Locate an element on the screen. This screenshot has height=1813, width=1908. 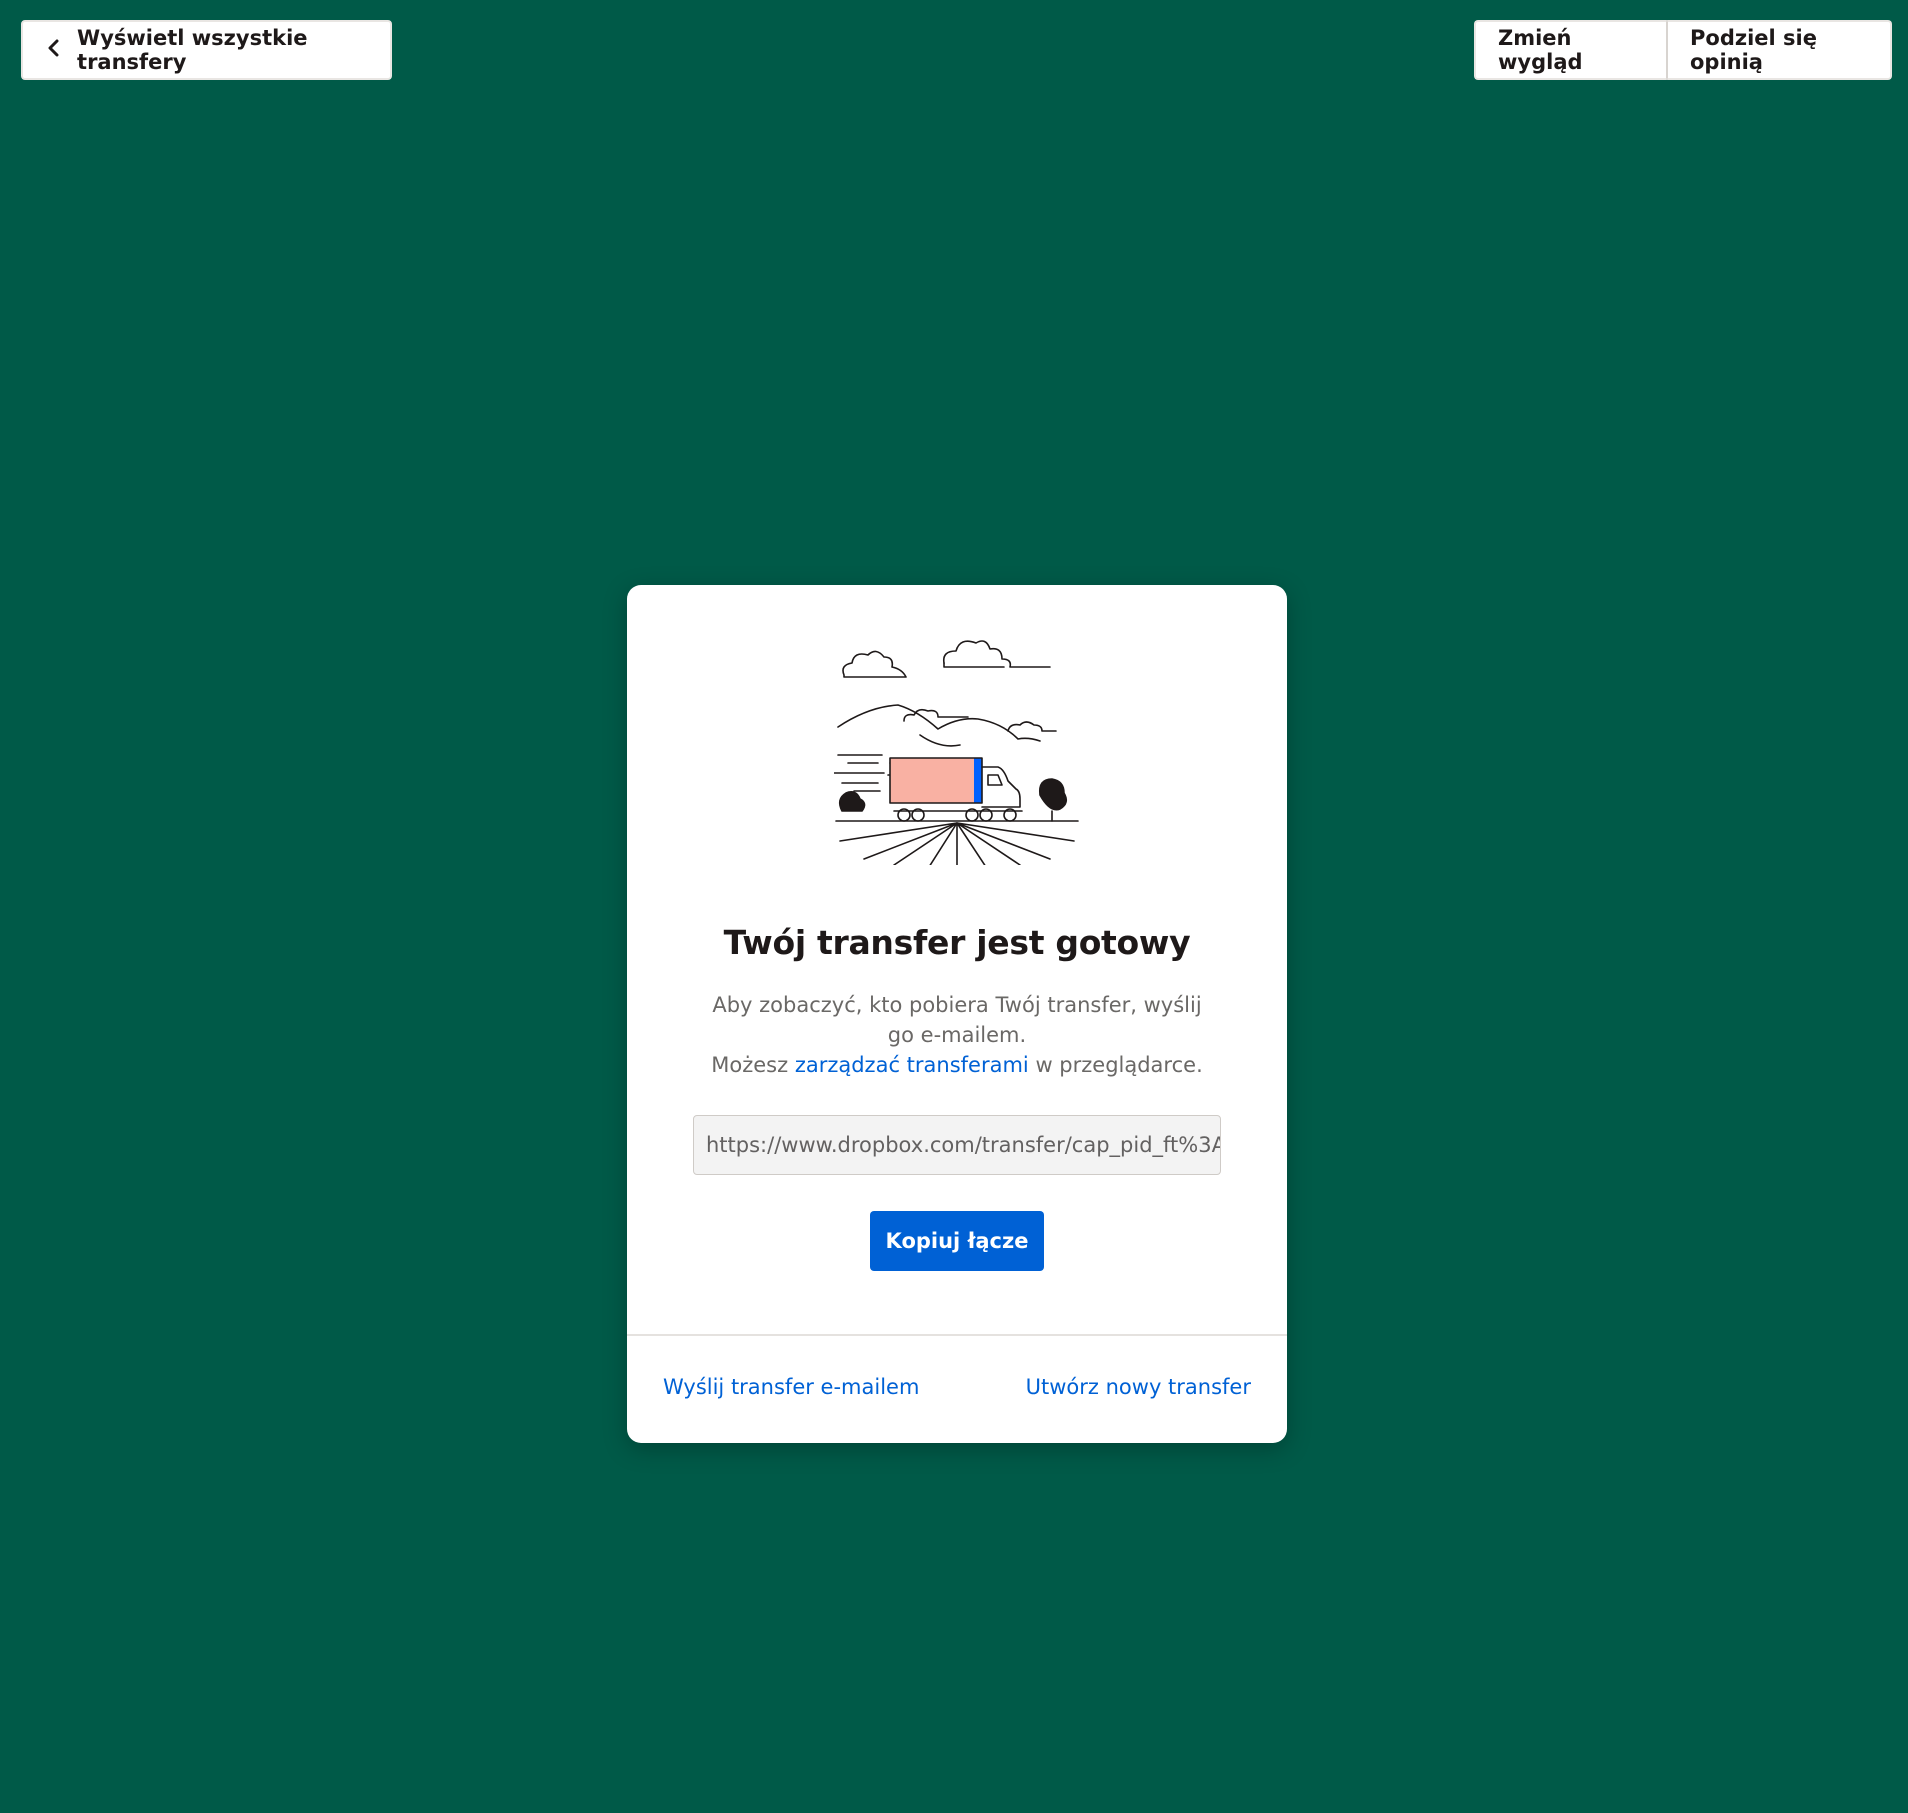
view-all-transfers-label: Wyświetl wszystkie transfery is located at coordinates (192, 50).